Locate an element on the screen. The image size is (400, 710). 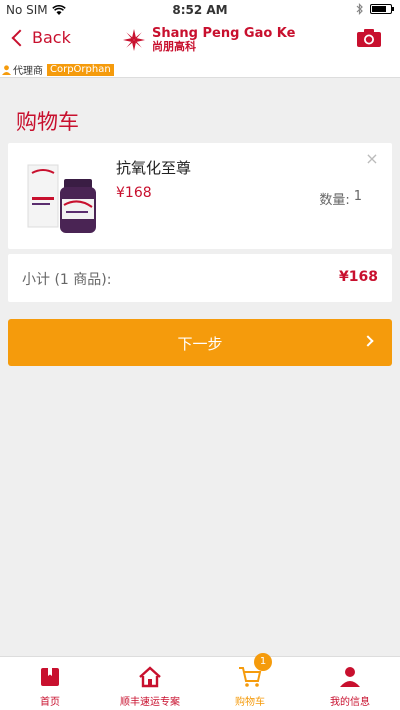
home-icon is located at coordinates (150, 677).